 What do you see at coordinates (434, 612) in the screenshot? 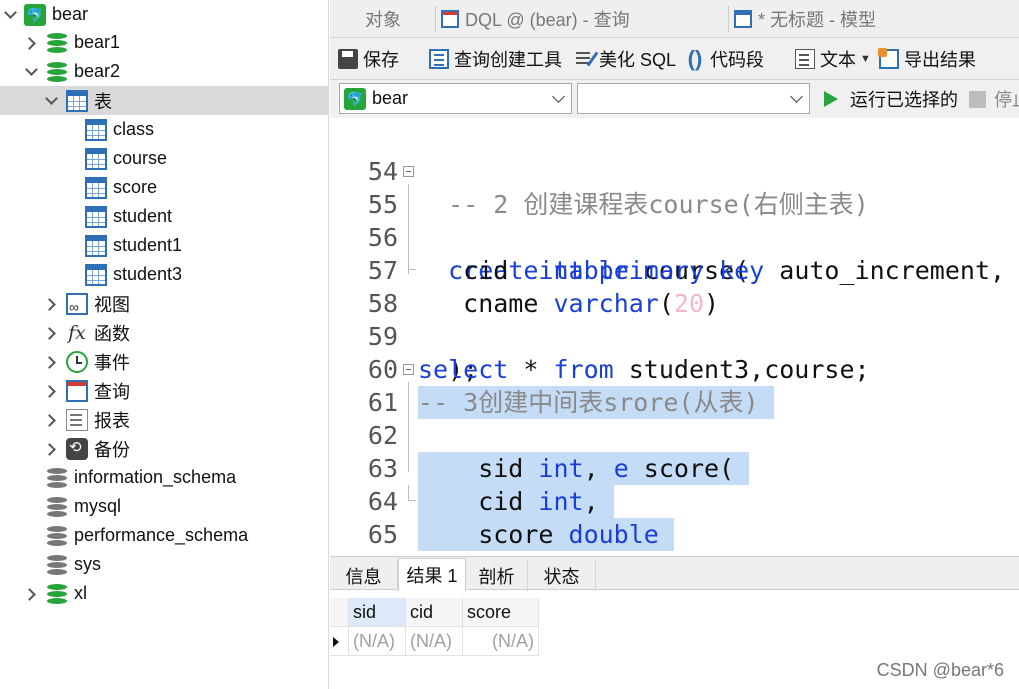
I see `column-header-cid: cid` at bounding box center [434, 612].